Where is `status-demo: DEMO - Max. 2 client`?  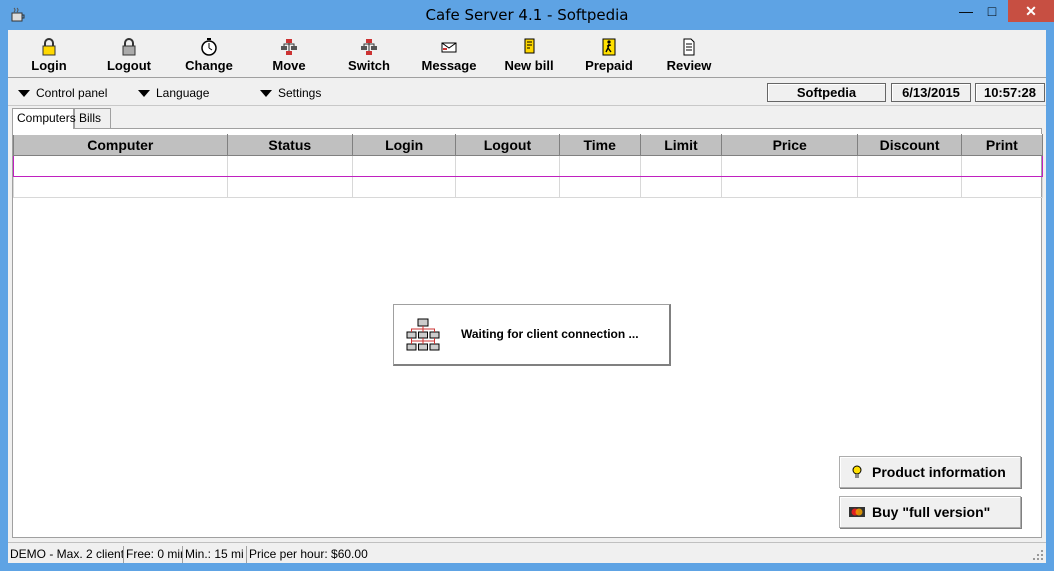
status-demo: DEMO - Max. 2 client is located at coordinates (67, 554).